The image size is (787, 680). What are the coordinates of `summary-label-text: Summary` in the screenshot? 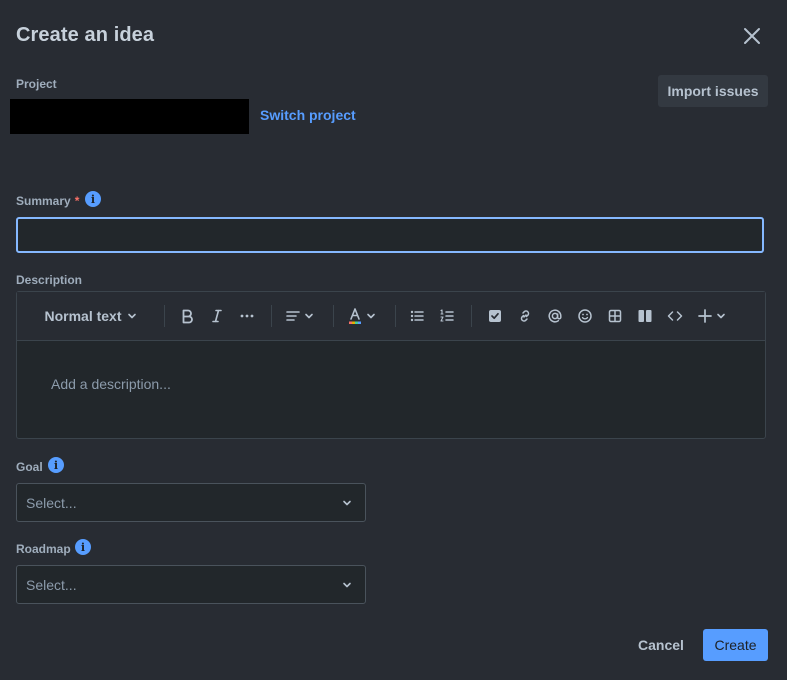 It's located at (43, 201).